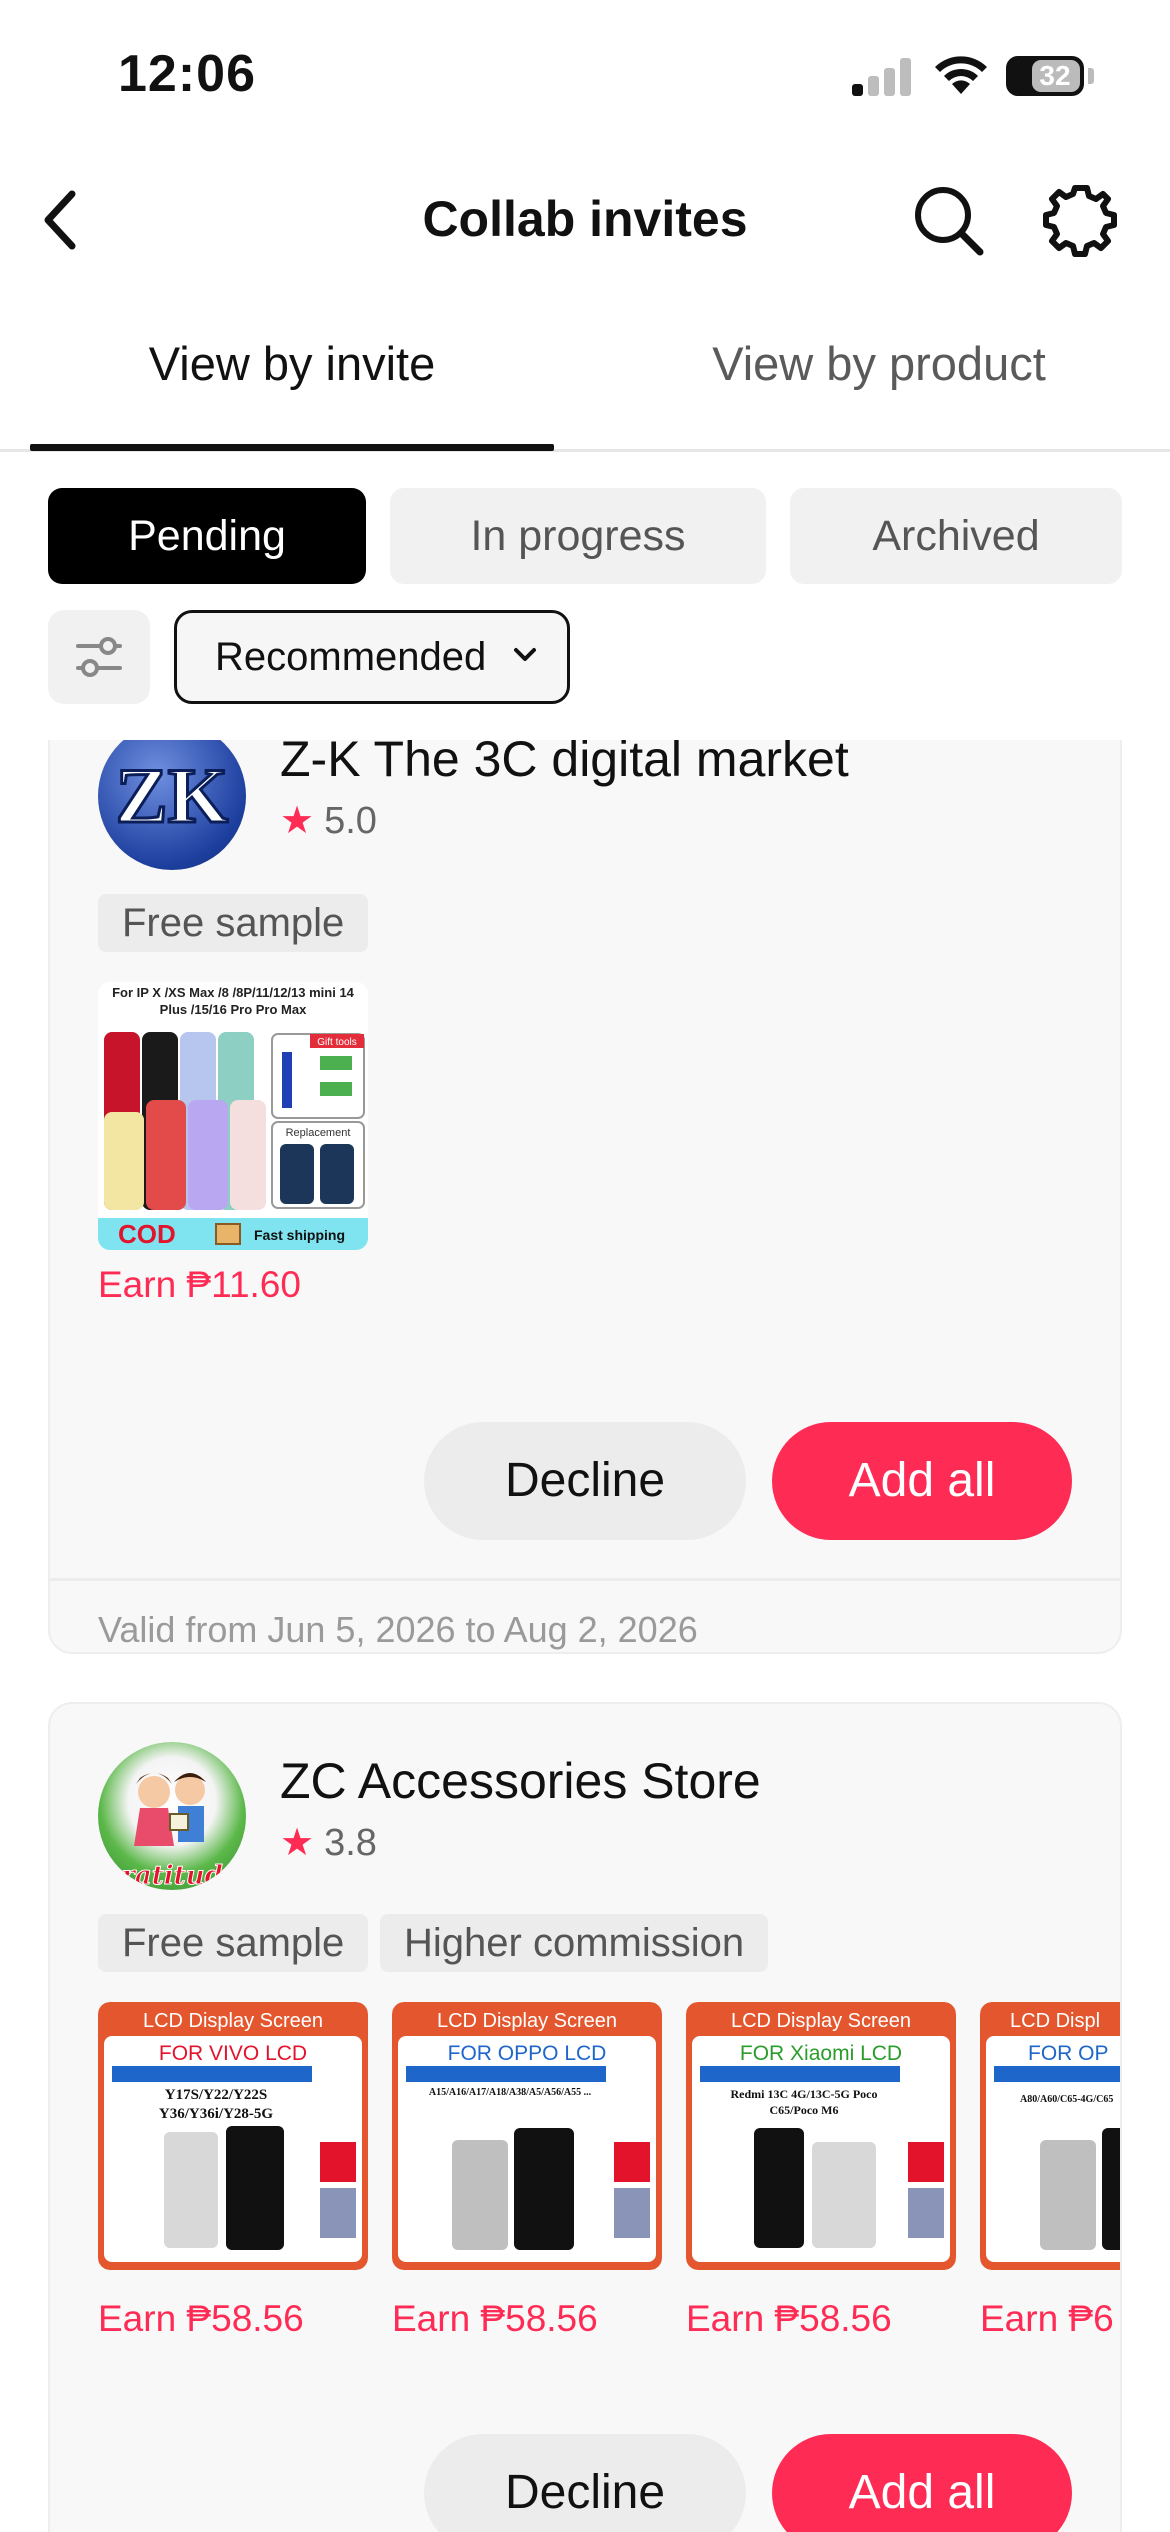  I want to click on store-name: Z-K The 3C digital market, so click(564, 764).